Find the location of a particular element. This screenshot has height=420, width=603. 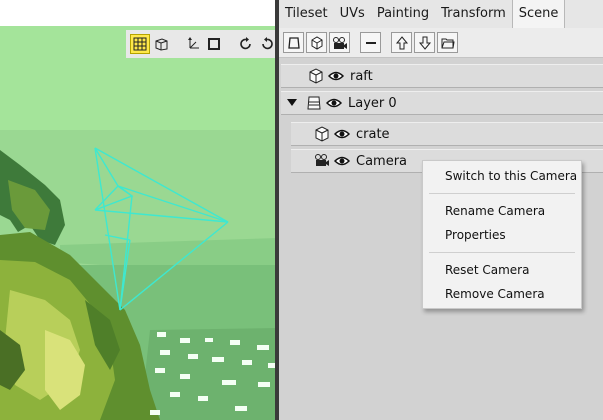

menu-item-properties: Properties is located at coordinates (475, 235).